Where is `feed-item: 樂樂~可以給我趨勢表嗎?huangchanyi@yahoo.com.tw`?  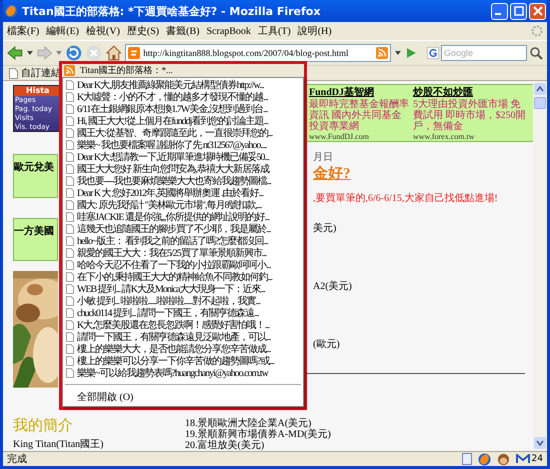 feed-item: 樂樂~可以給我趨勢表嗎?huangchanyi@yahoo.com.tw is located at coordinates (183, 373).